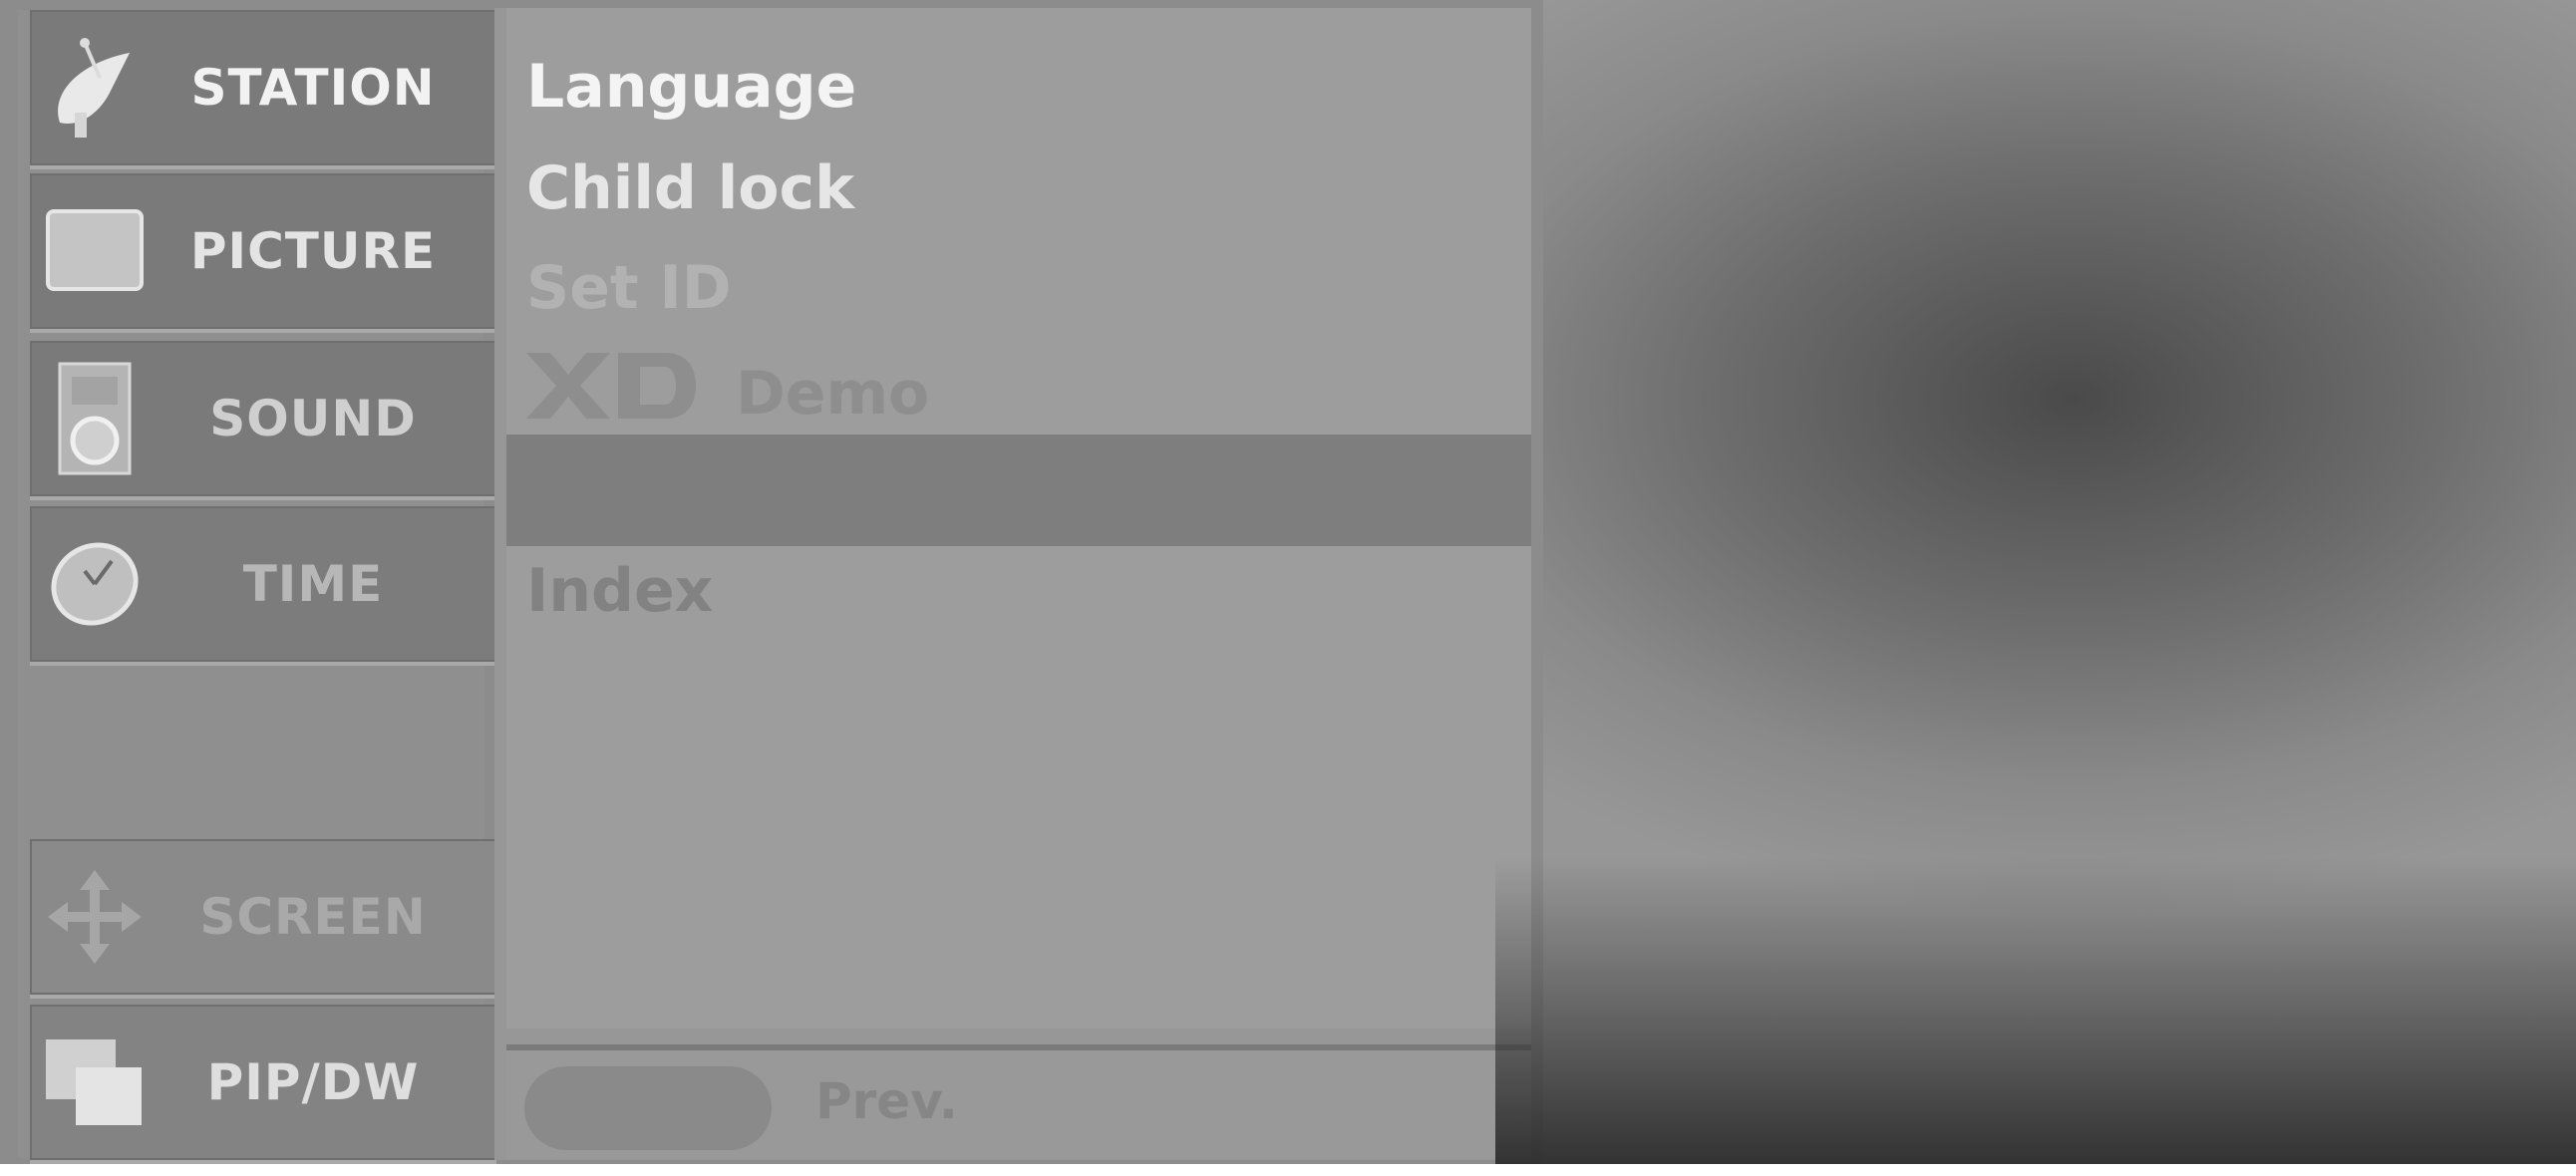  Describe the element at coordinates (691, 87) in the screenshot. I see `option-language: Language` at that location.